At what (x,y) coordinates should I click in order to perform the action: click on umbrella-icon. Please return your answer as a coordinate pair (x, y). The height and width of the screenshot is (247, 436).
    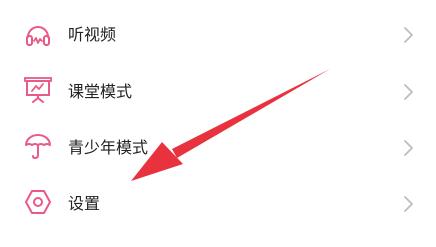
    Looking at the image, I should click on (38, 146).